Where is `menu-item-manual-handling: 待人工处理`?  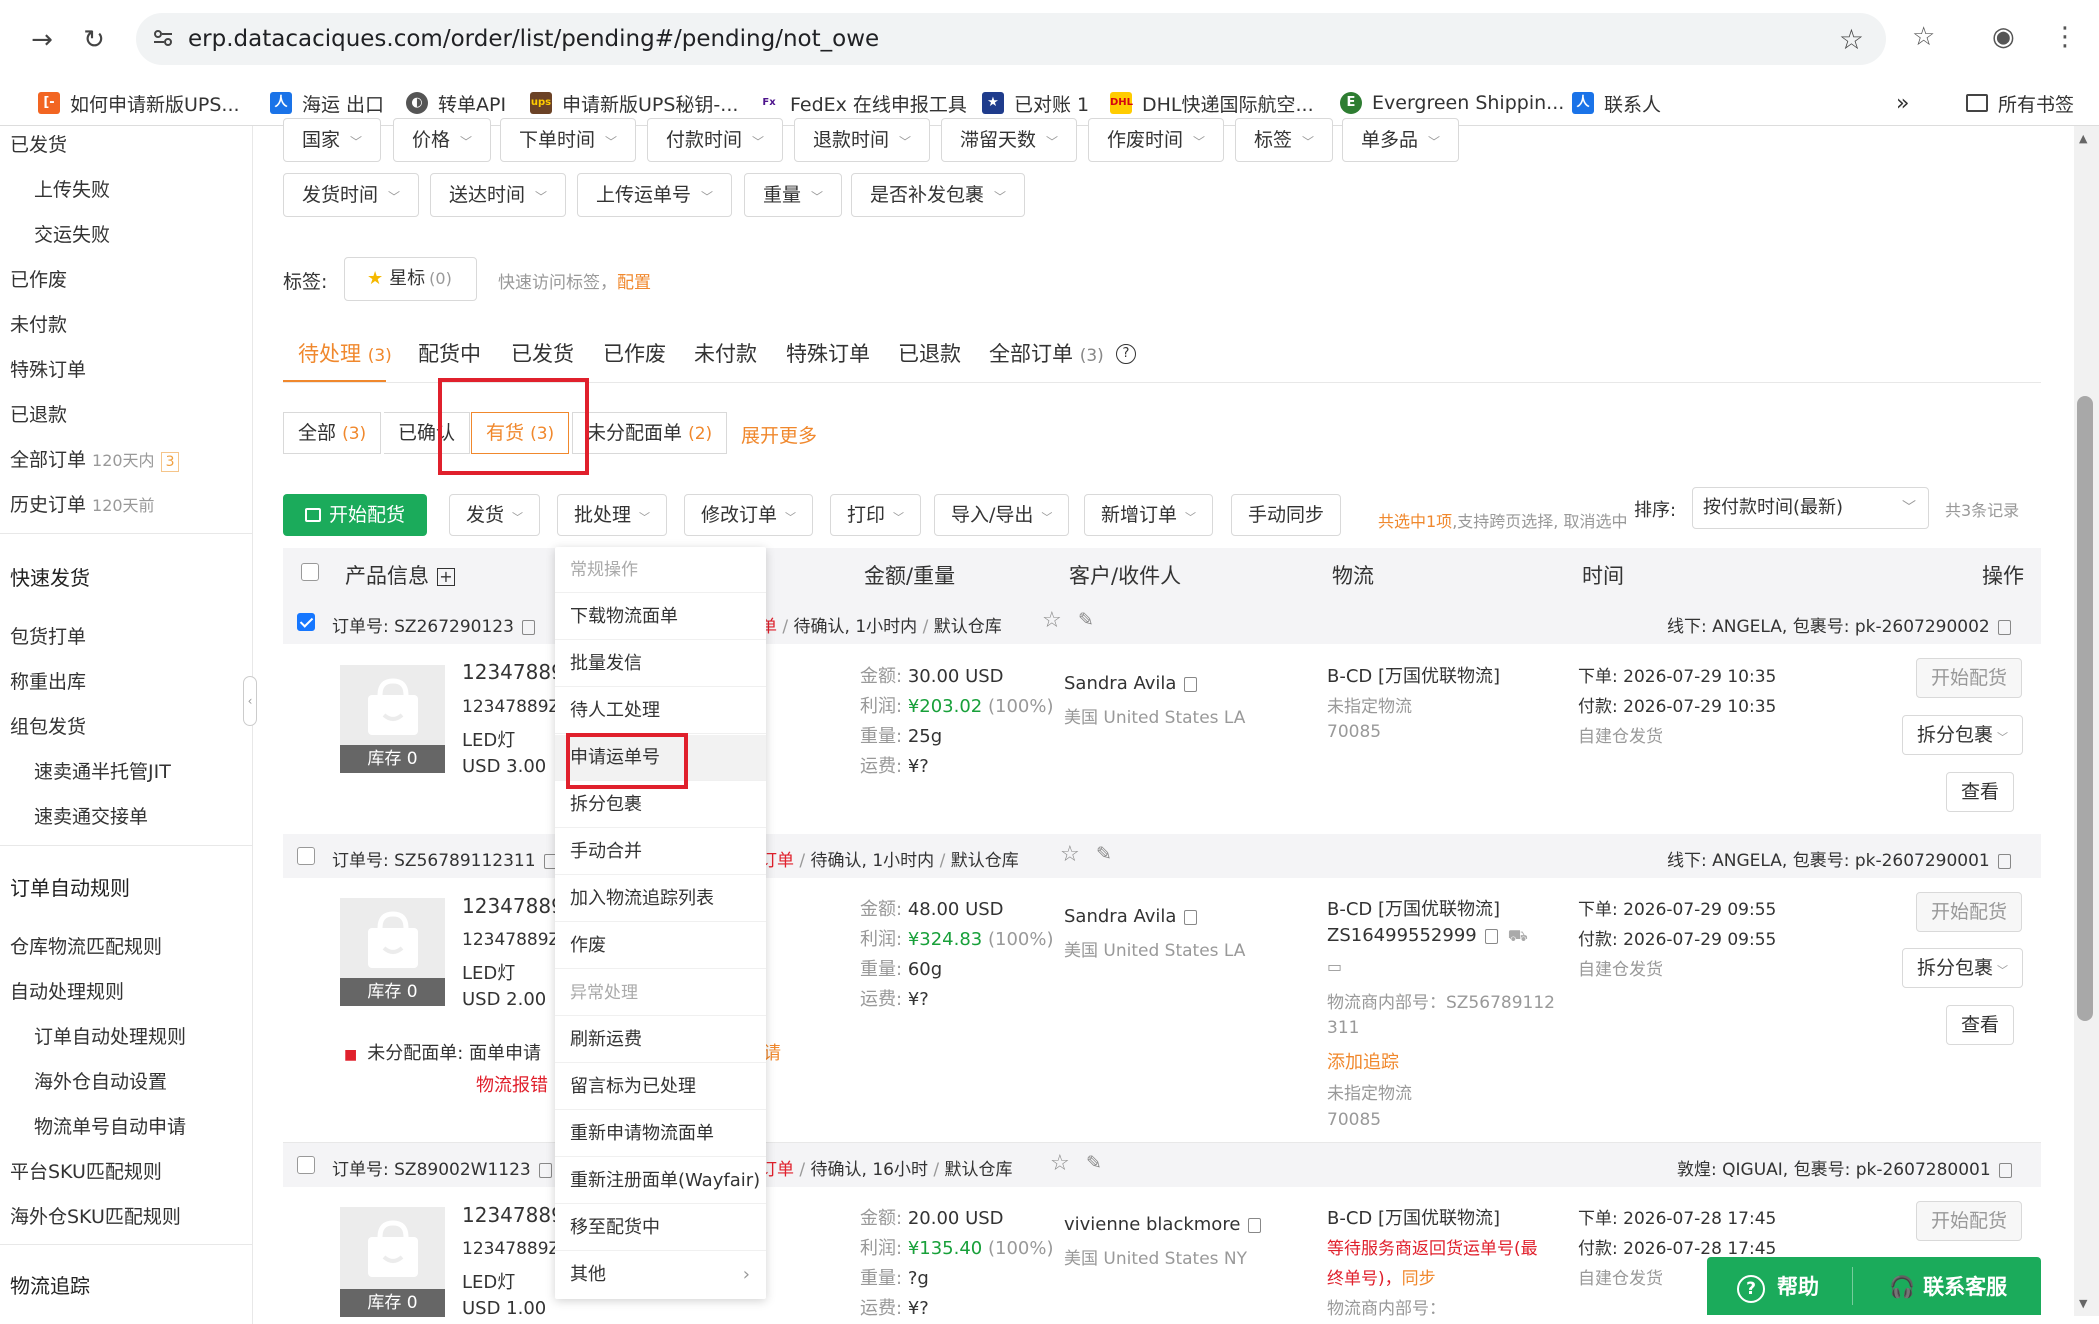 menu-item-manual-handling: 待人工处理 is located at coordinates (660, 711).